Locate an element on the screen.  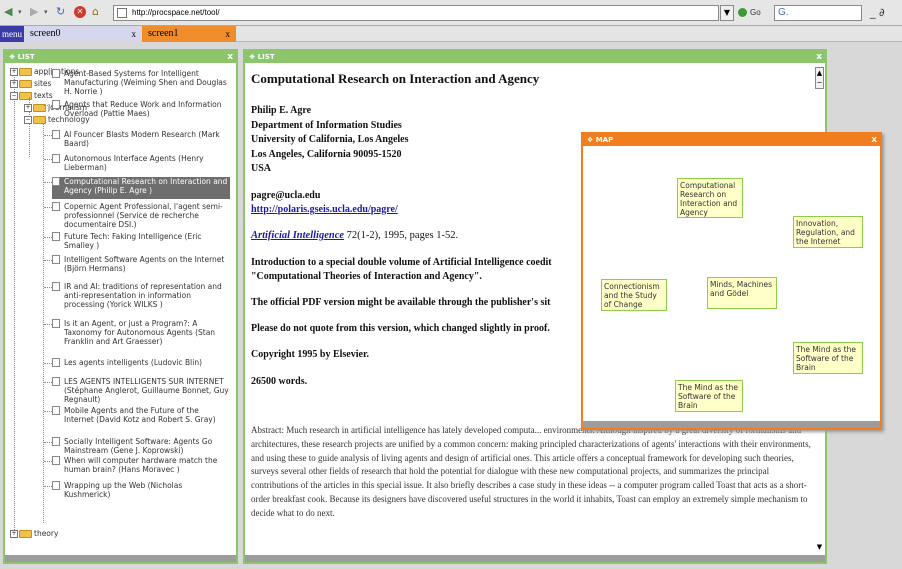
author: Philip E. Agre is located at coordinates (281, 110).